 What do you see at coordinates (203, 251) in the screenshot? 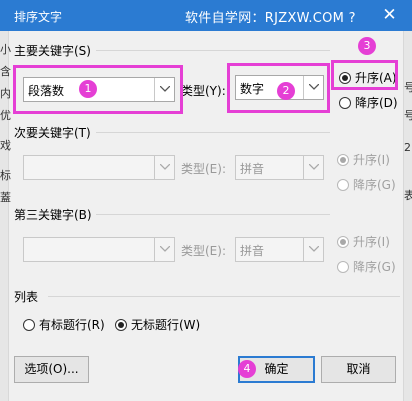
I see `tertiary-type-label: 类型(E):` at bounding box center [203, 251].